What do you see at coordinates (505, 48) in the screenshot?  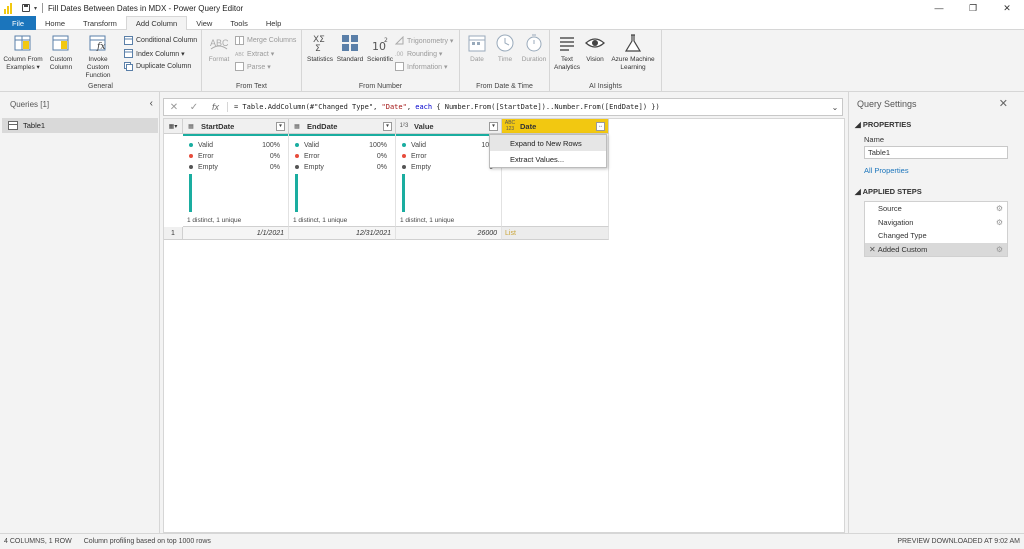 I see `time-button: Time` at bounding box center [505, 48].